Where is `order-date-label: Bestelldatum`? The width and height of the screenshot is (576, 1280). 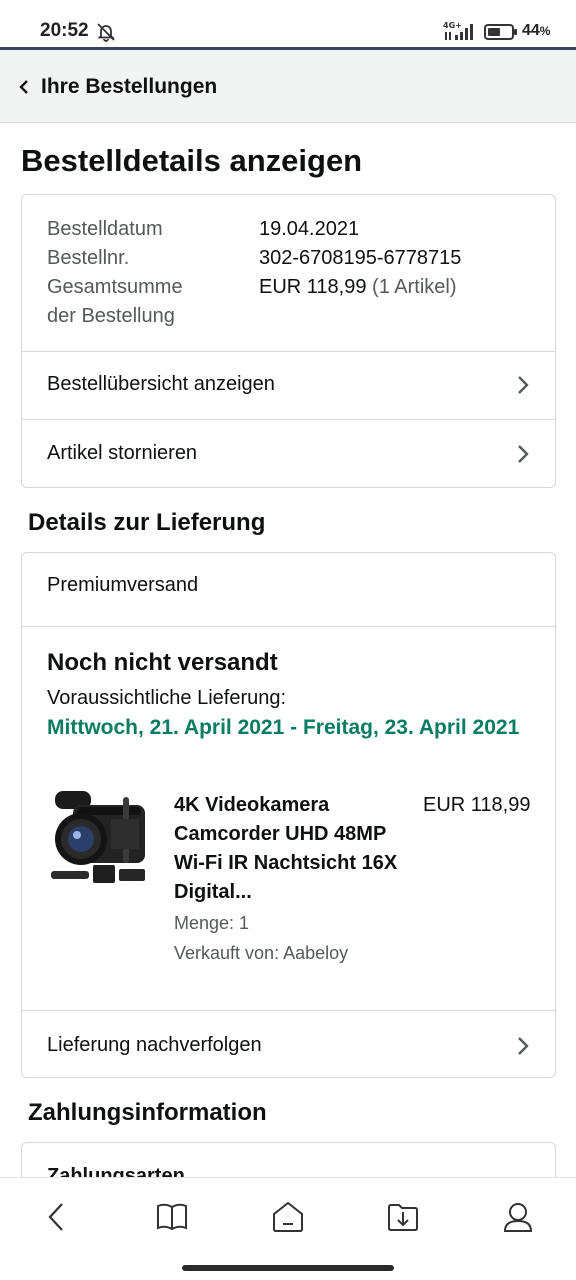 order-date-label: Bestelldatum is located at coordinates (105, 229).